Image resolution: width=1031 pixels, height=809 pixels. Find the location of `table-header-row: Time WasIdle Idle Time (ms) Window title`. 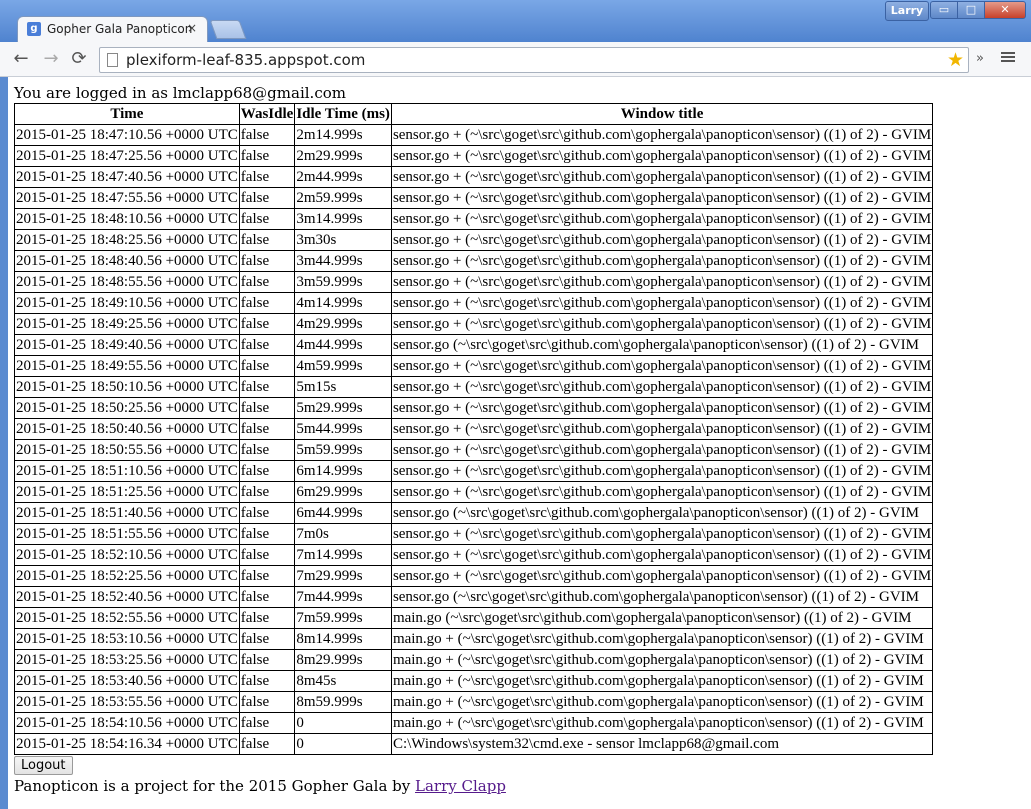

table-header-row: Time WasIdle Idle Time (ms) Window title is located at coordinates (474, 114).